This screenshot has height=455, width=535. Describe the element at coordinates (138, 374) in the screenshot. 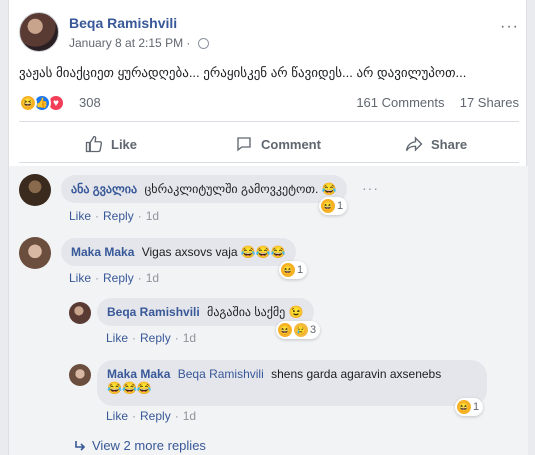

I see `replier-name: Maka Maka` at that location.